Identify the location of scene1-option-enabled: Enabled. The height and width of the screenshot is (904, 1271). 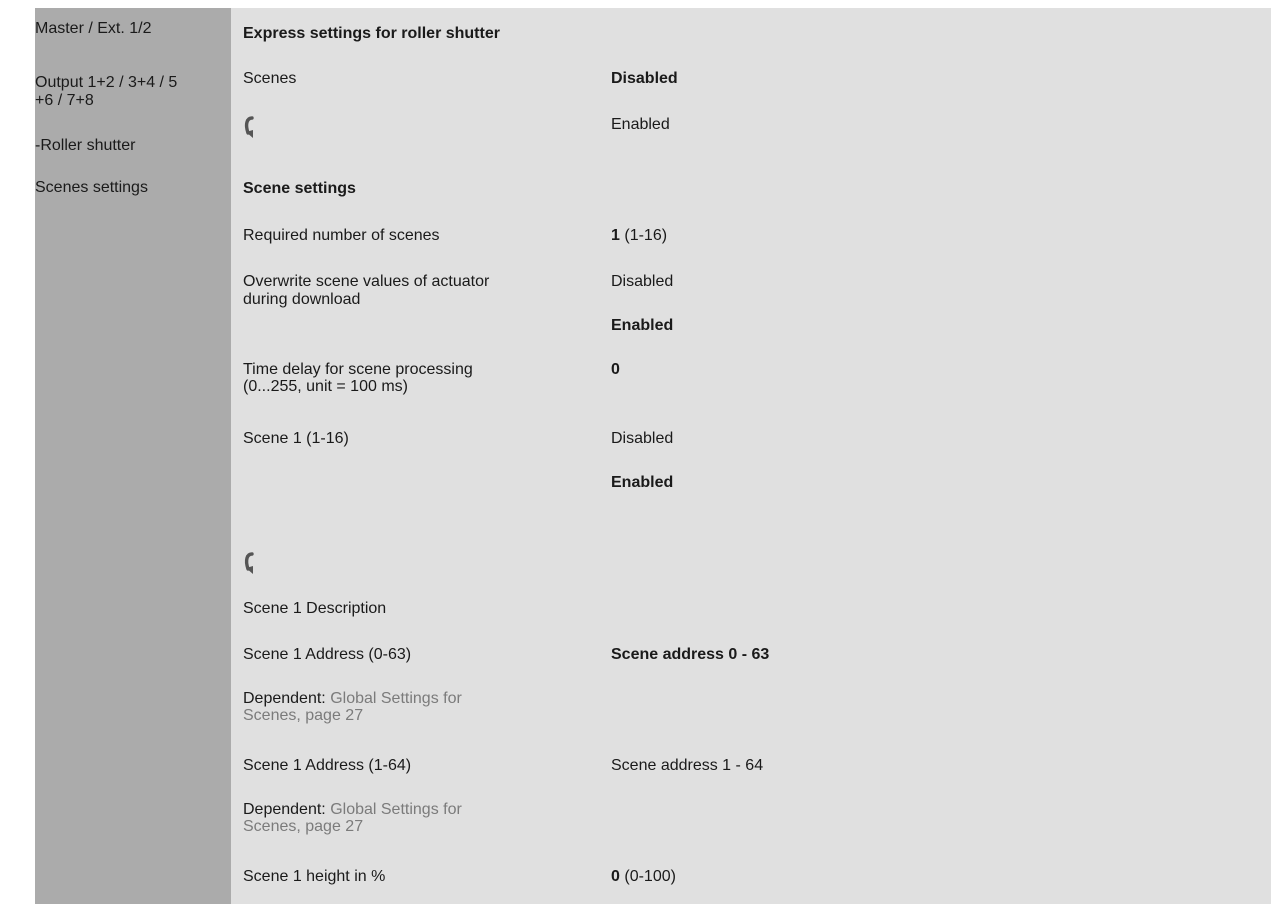
(642, 482).